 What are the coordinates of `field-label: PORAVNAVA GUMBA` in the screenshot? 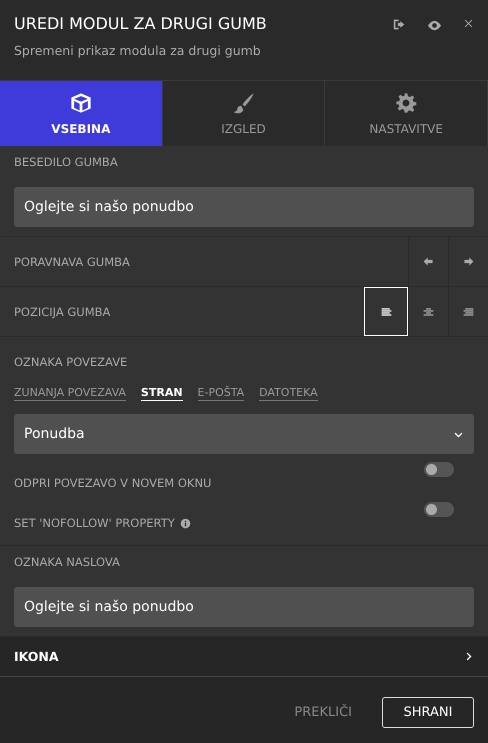 It's located at (72, 261).